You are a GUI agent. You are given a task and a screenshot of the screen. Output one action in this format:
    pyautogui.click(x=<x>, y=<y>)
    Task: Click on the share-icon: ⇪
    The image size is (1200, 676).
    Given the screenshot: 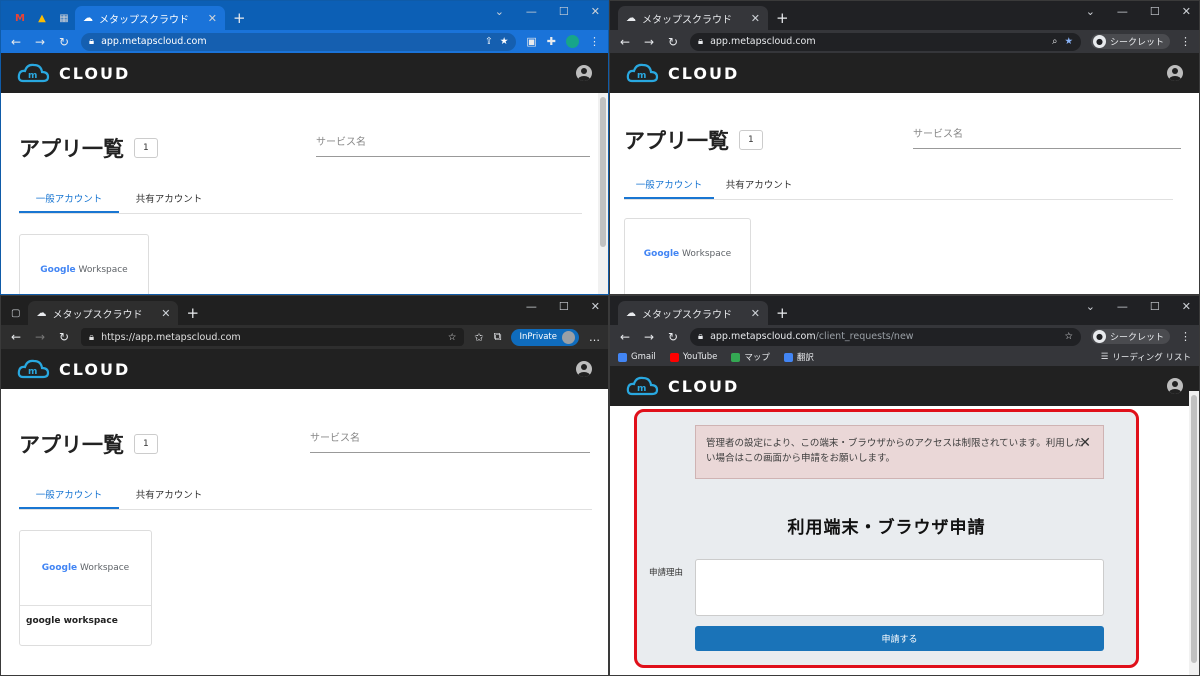 What is the action you would take?
    pyautogui.click(x=489, y=41)
    